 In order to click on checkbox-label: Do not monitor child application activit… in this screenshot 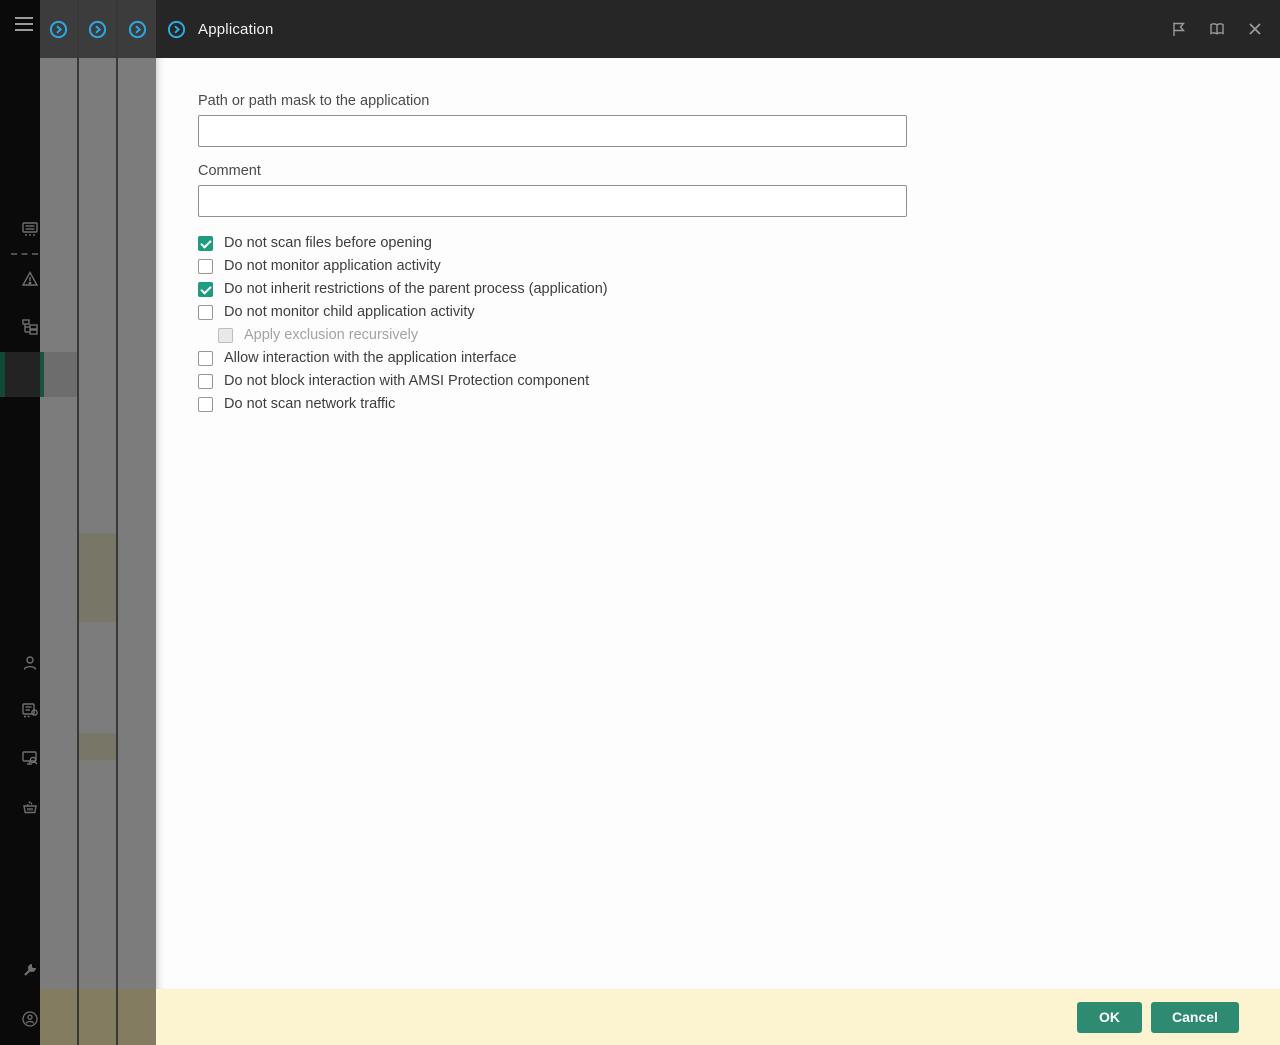, I will do `click(349, 312)`.